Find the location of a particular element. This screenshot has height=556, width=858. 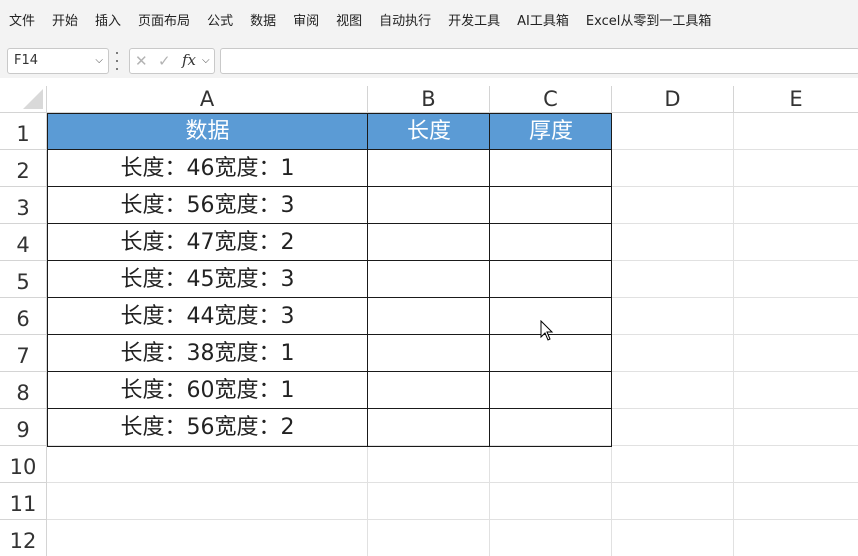

cell-c2 is located at coordinates (551, 168).